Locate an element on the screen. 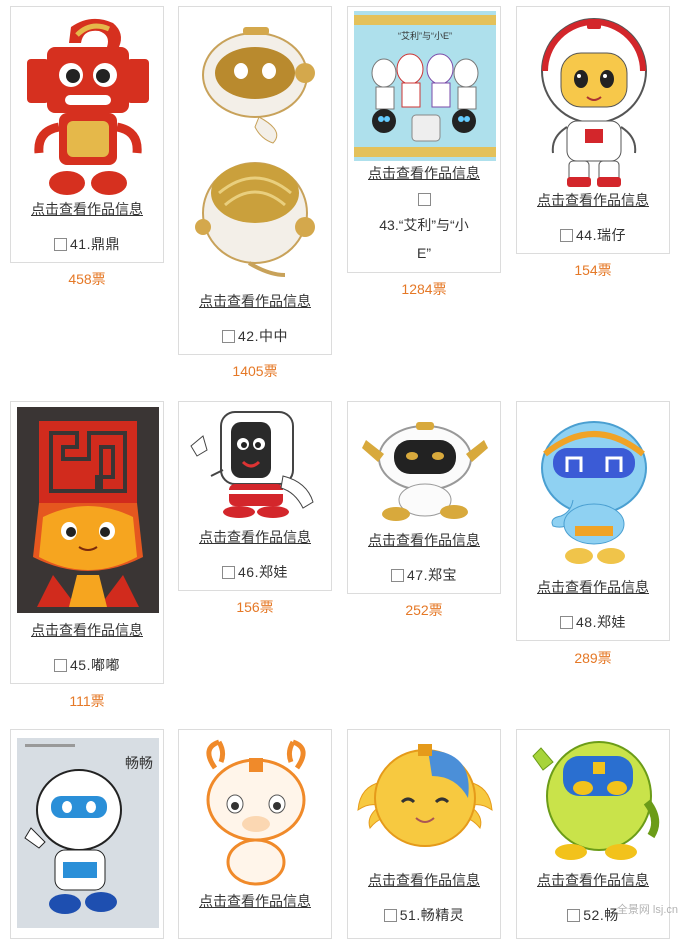 This screenshot has width=682, height=939. phone-robot-mascot-image is located at coordinates (256, 464).